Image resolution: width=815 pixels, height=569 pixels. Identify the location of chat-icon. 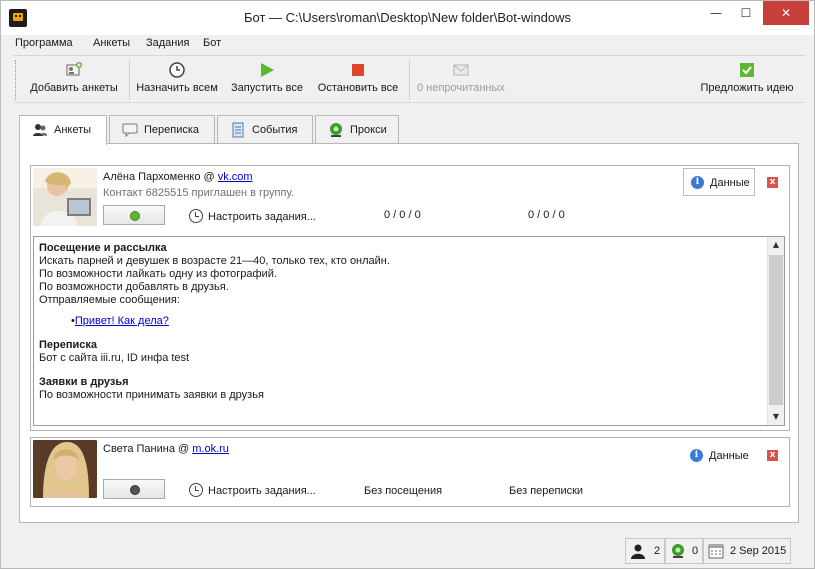
(130, 130).